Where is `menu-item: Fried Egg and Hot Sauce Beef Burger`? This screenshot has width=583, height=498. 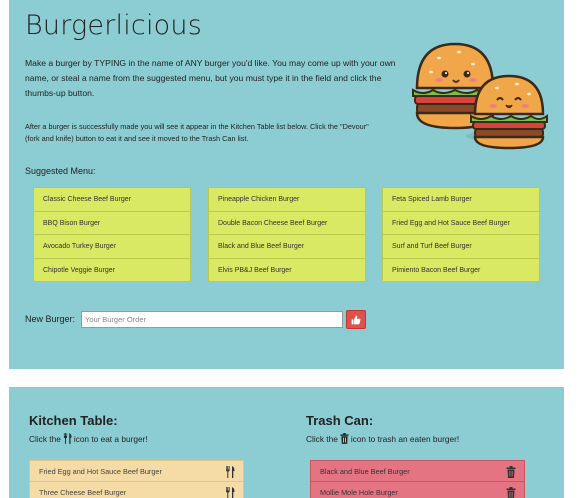
menu-item: Fried Egg and Hot Sauce Beef Burger is located at coordinates (461, 222).